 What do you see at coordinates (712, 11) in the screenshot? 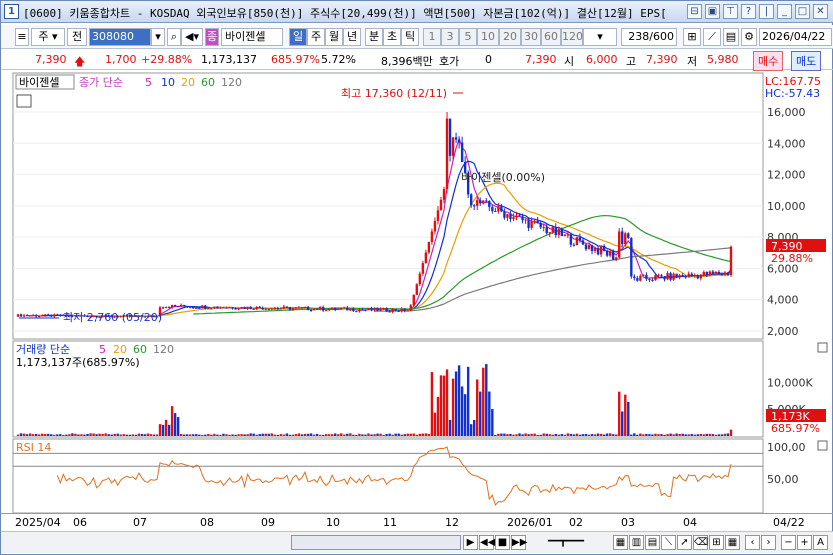
I see `window-mode-icon: ▣` at bounding box center [712, 11].